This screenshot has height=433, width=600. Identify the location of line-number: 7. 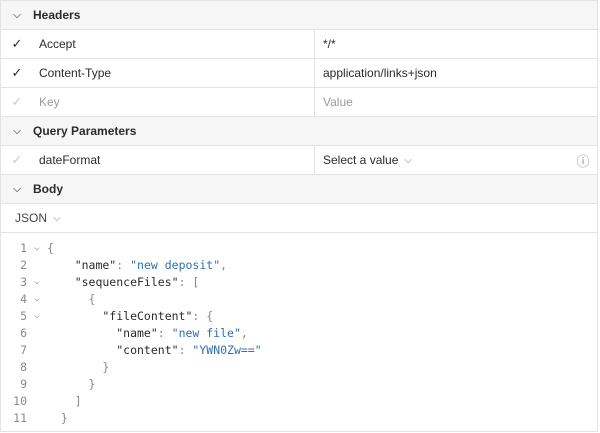
(23, 349).